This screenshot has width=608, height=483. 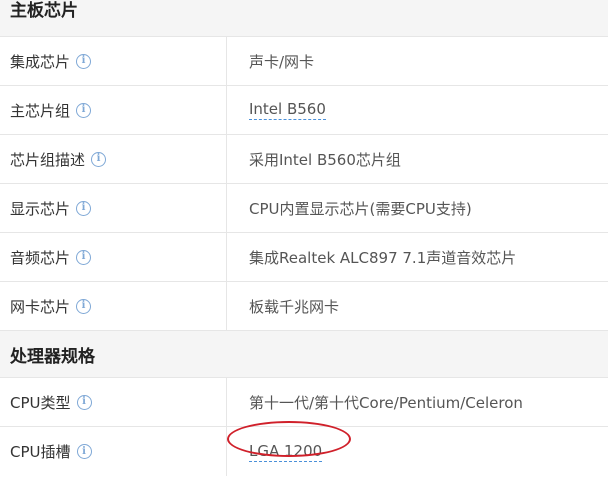 I want to click on spec-label: 音频芯片, so click(x=40, y=257).